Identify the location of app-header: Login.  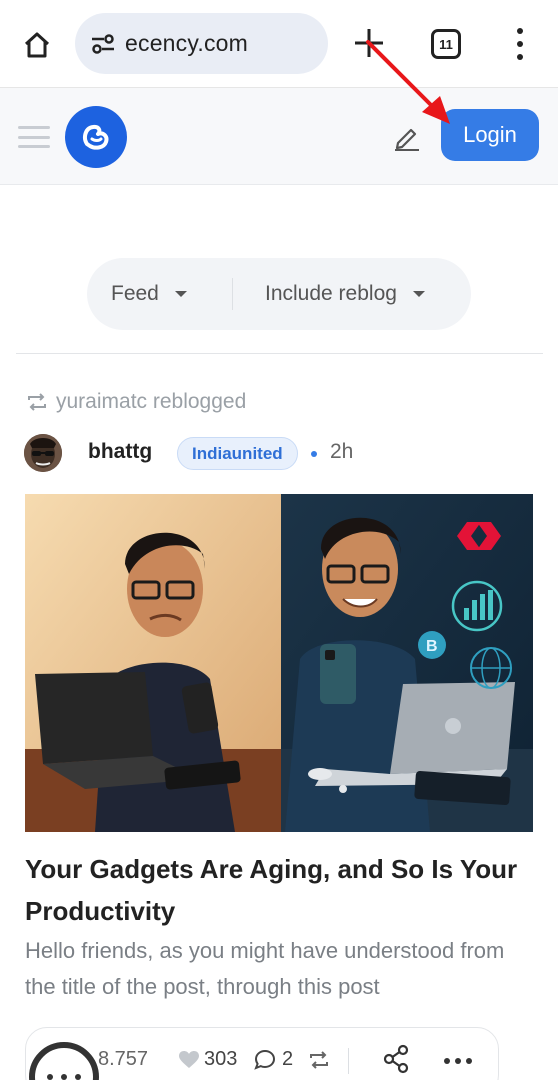
(279, 136).